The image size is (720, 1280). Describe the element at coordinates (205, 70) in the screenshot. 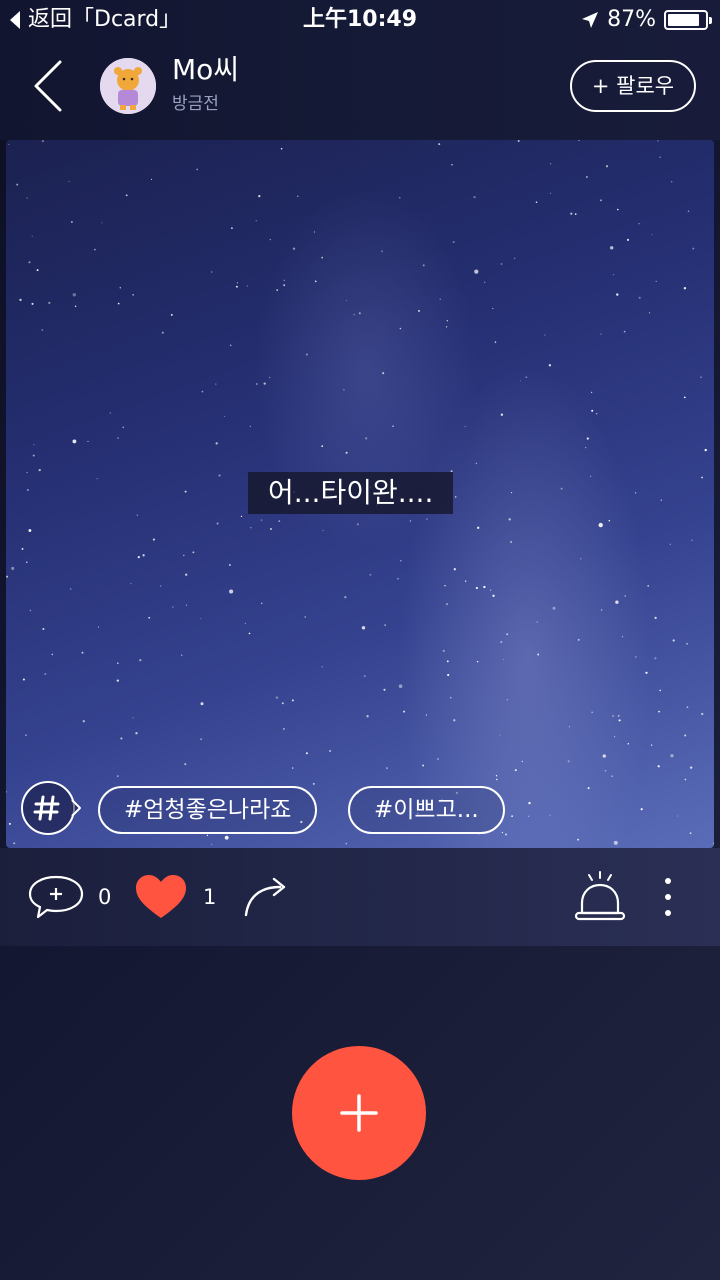

I see `author-name: Mo씨` at that location.